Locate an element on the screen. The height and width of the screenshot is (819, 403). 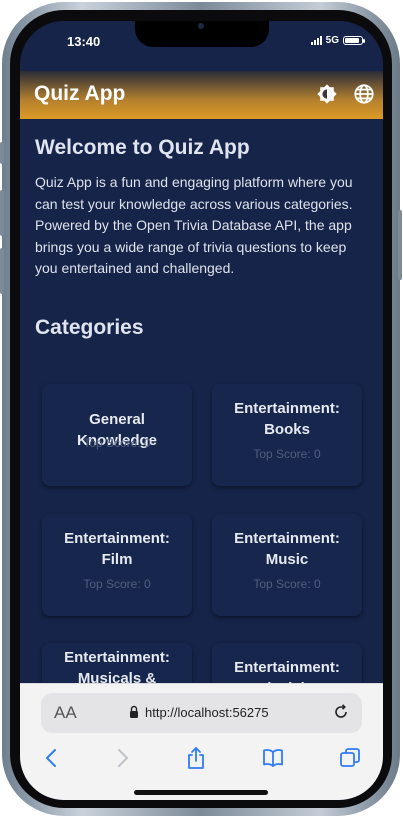
battery-icon is located at coordinates (354, 40).